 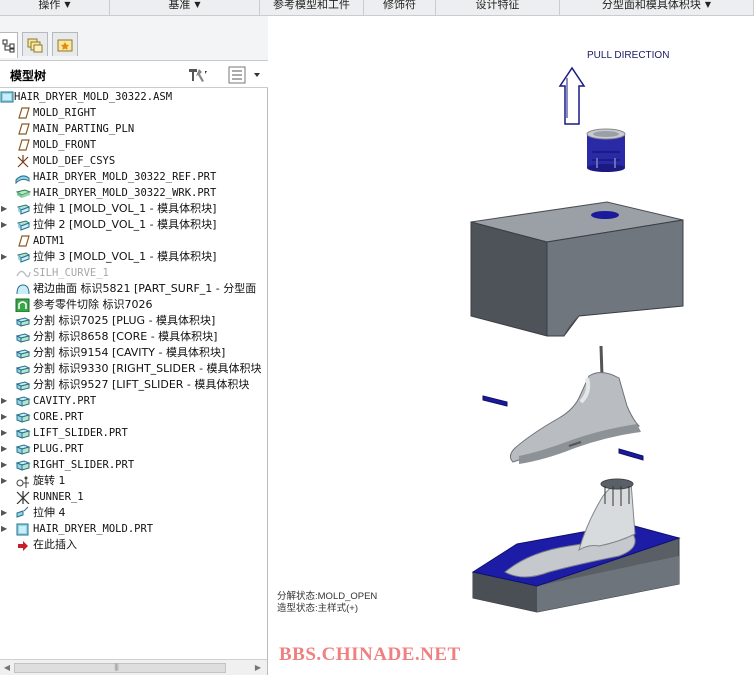 I want to click on tree-item: 在此插入, so click(x=133, y=545).